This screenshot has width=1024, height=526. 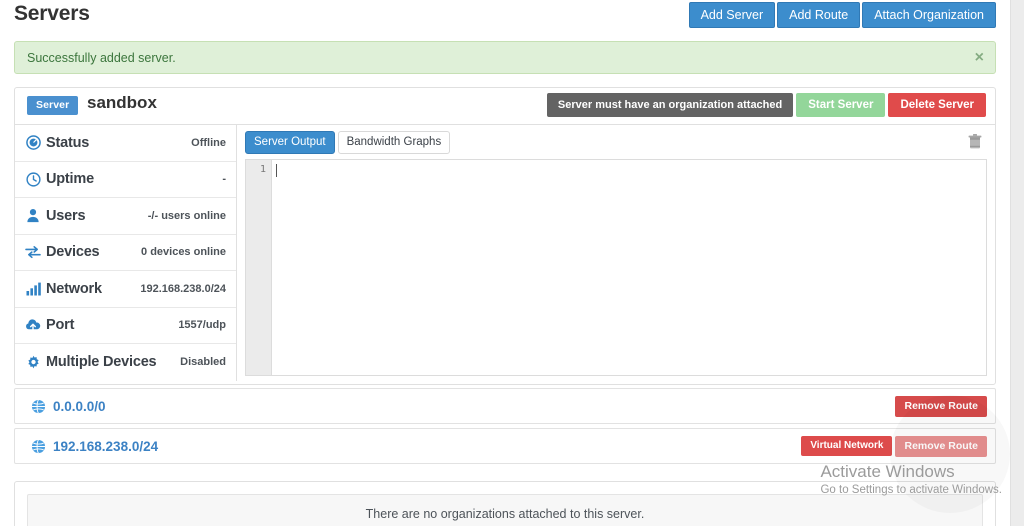 What do you see at coordinates (74, 288) in the screenshot?
I see `status-label: Network` at bounding box center [74, 288].